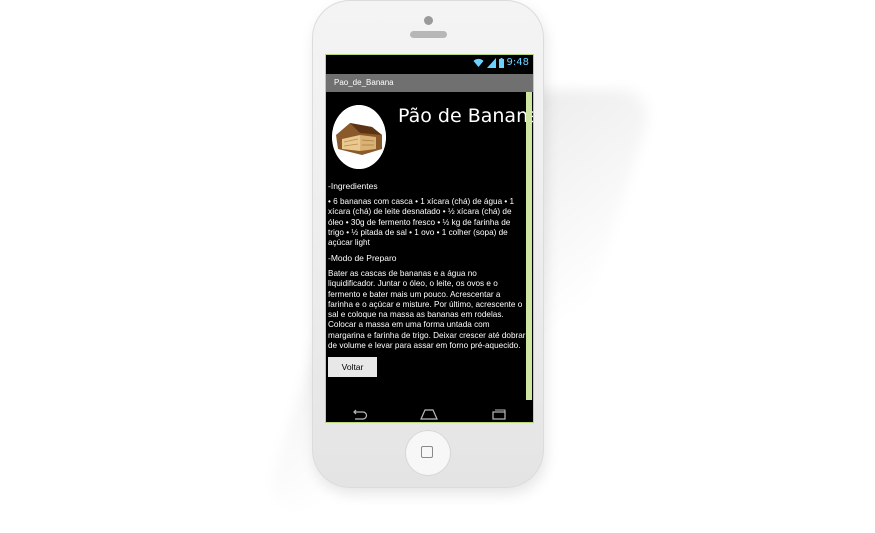  Describe the element at coordinates (429, 83) in the screenshot. I see `app-title-bar: Pao_de_Banana` at that location.